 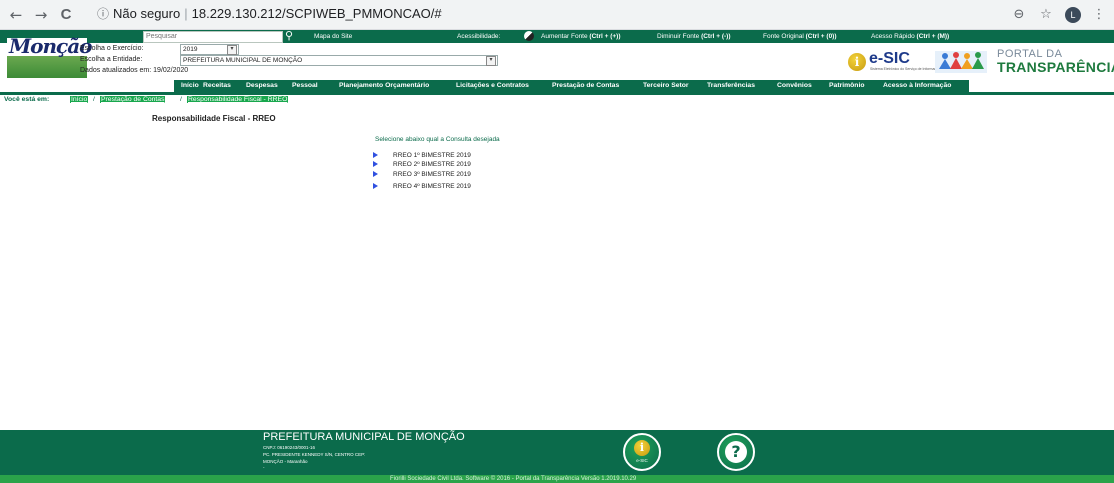 What do you see at coordinates (264, 467) in the screenshot?
I see `footer-dash: -` at bounding box center [264, 467].